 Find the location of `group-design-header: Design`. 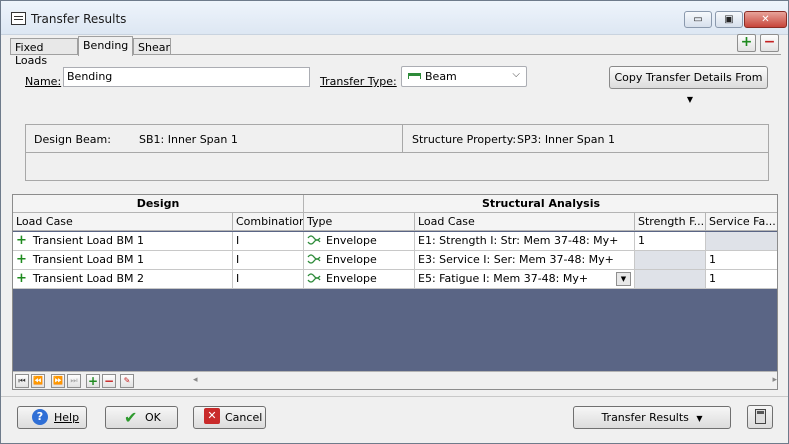

group-design-header: Design is located at coordinates (158, 204).